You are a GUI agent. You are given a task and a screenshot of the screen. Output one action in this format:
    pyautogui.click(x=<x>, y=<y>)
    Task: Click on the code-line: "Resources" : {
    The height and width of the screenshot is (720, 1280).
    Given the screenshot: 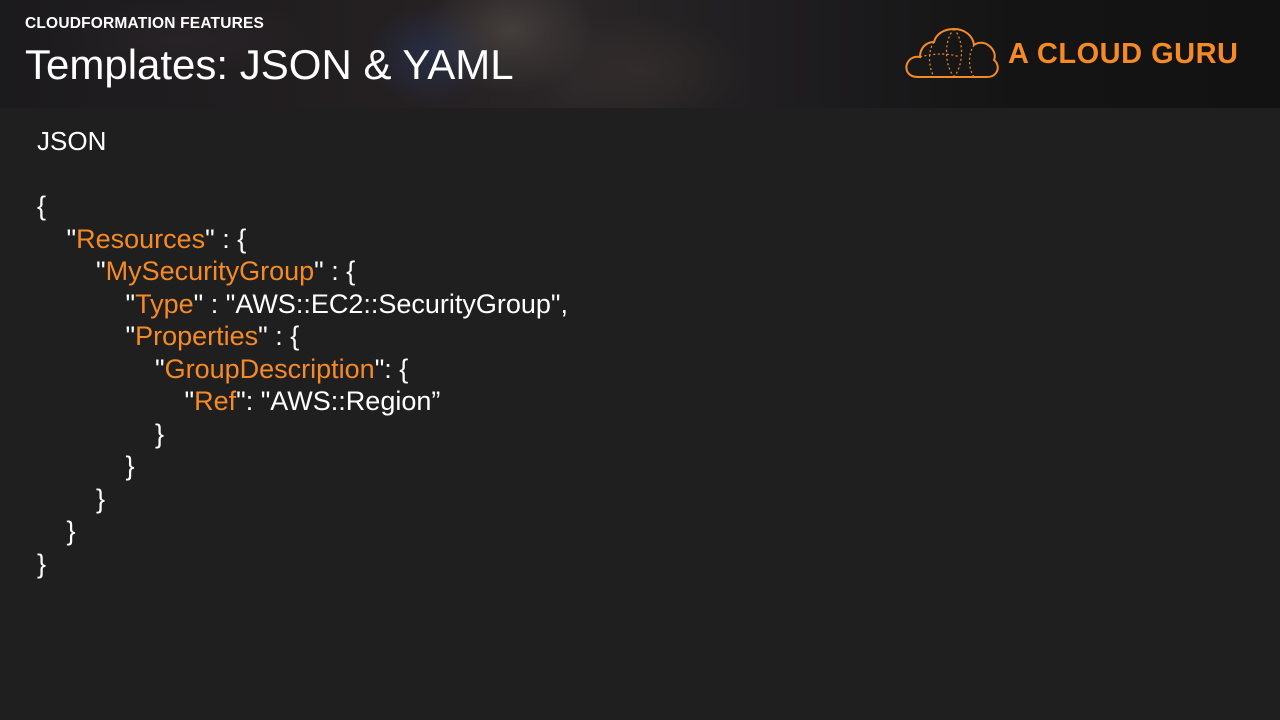 What is the action you would take?
    pyautogui.click(x=302, y=239)
    